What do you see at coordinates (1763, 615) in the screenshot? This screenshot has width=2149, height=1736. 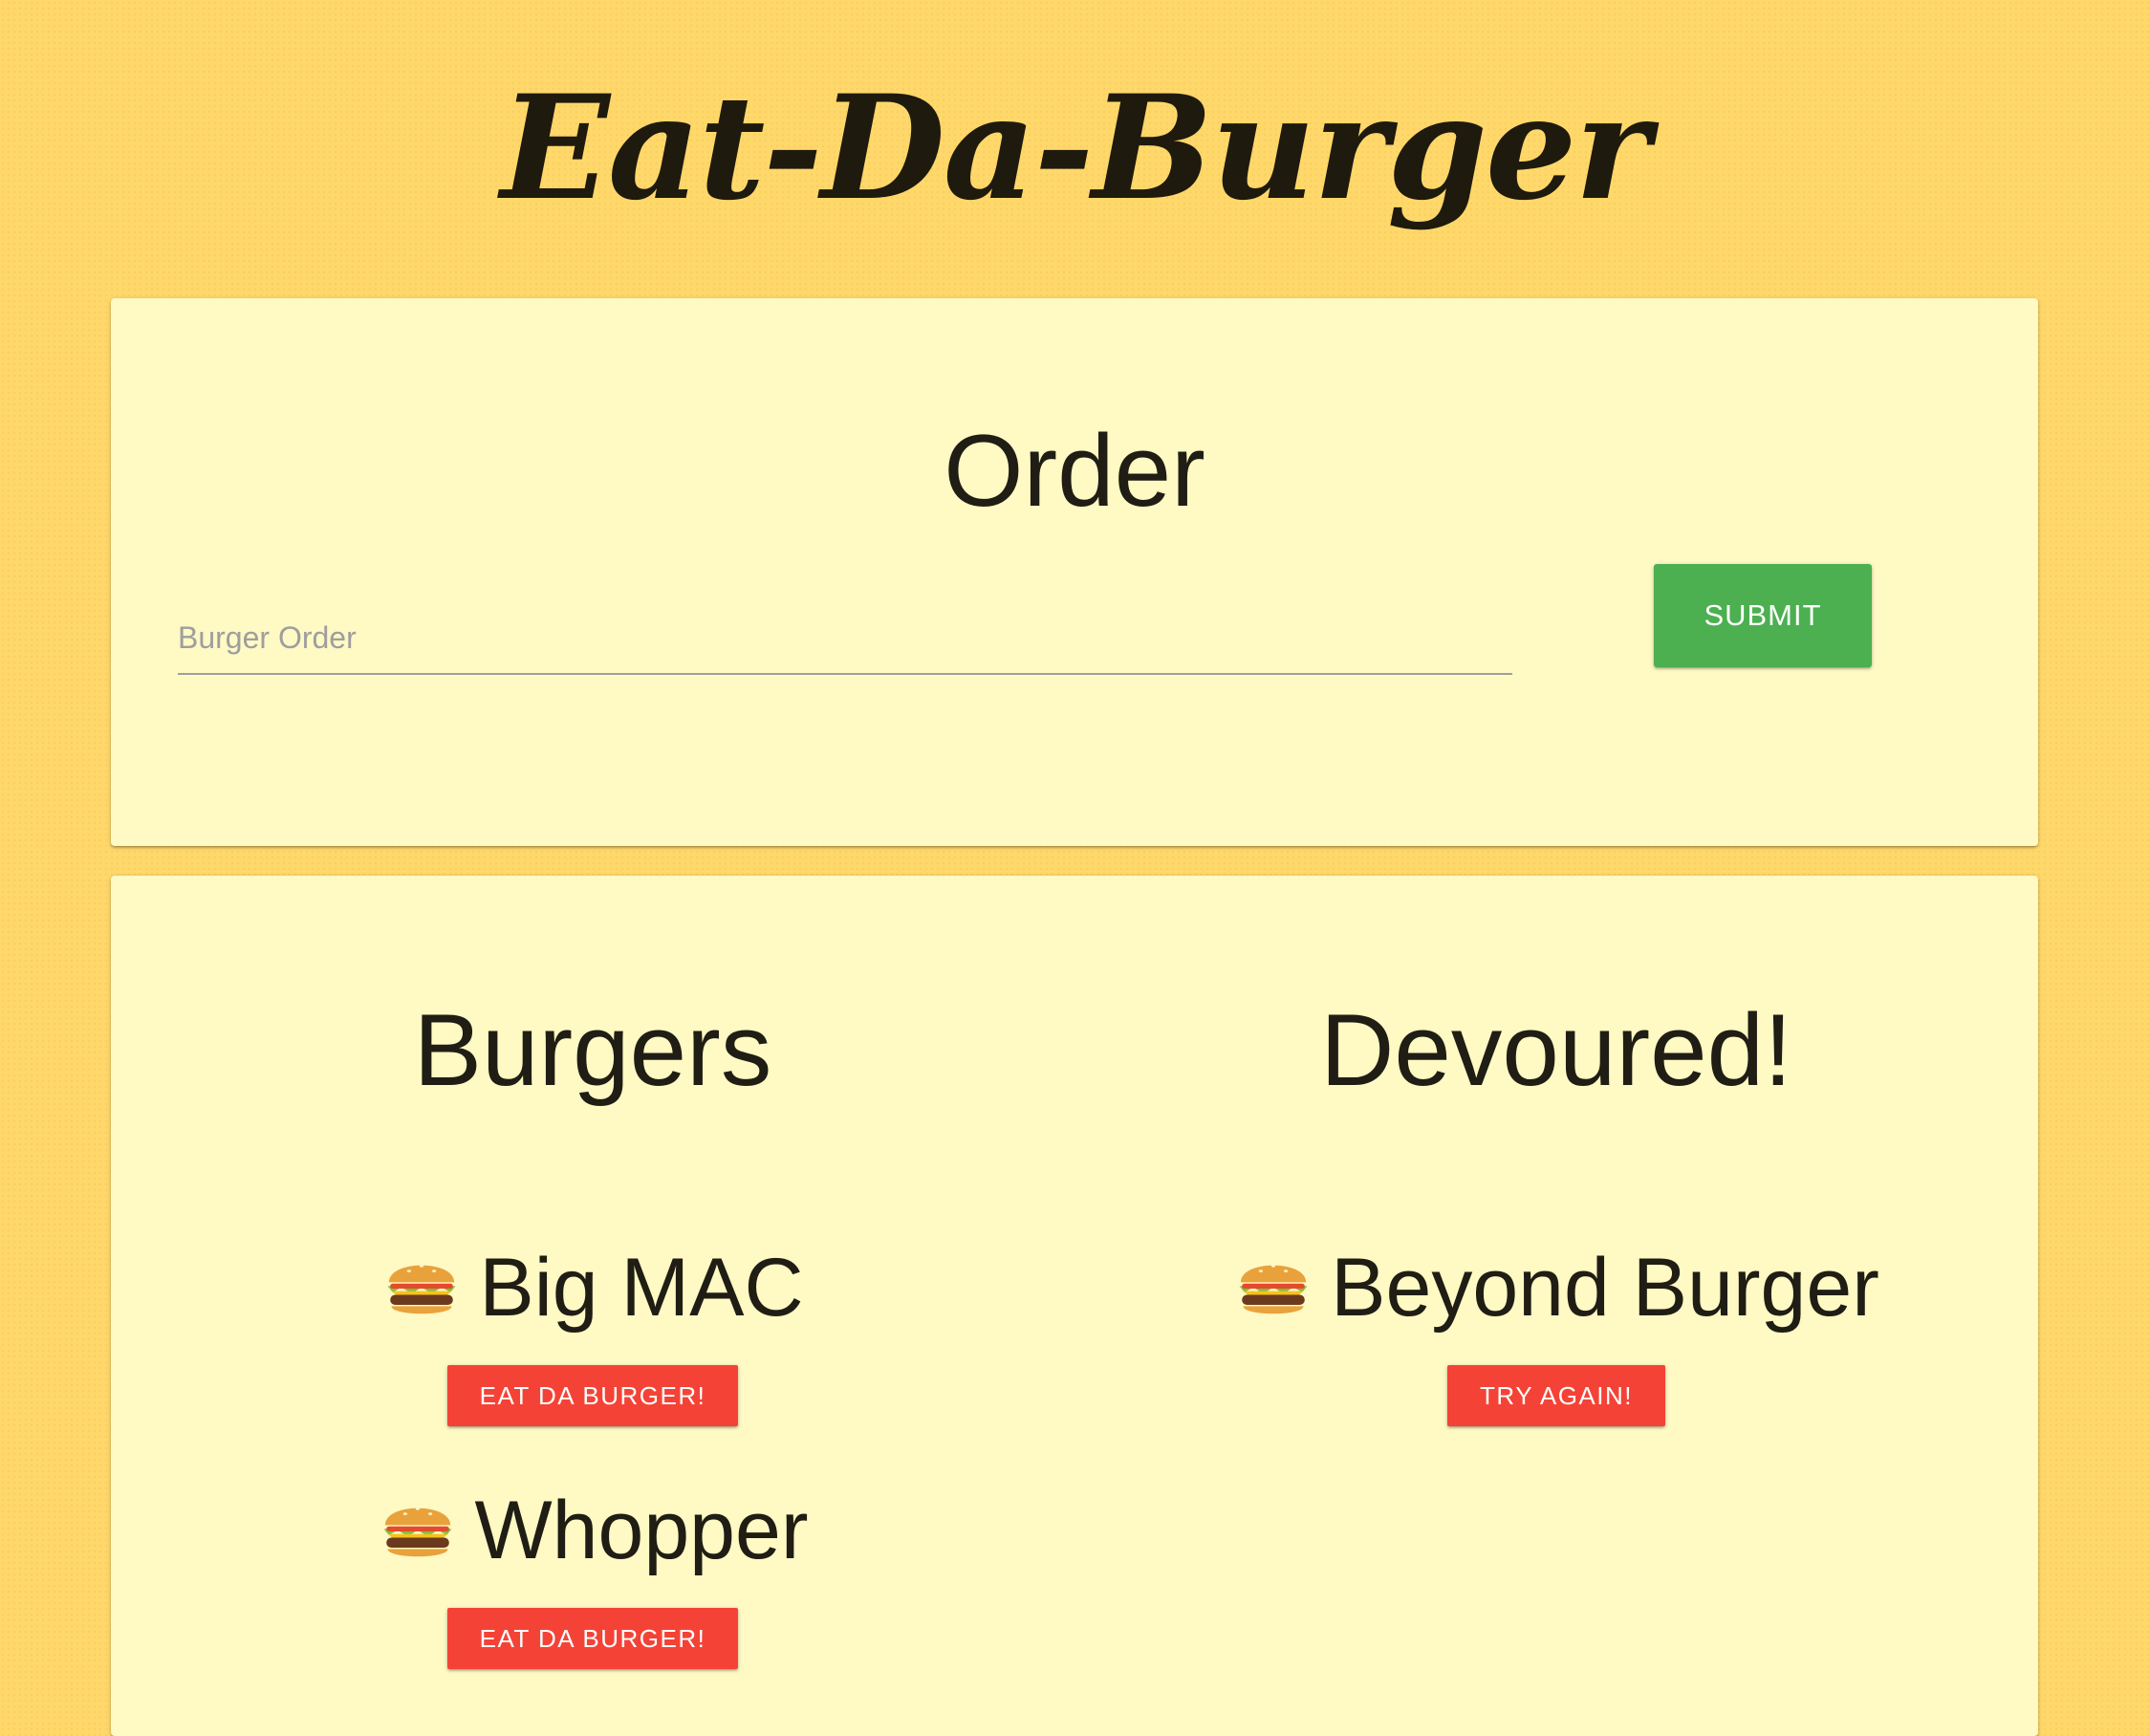 I see `submit-button: SUBMIT` at bounding box center [1763, 615].